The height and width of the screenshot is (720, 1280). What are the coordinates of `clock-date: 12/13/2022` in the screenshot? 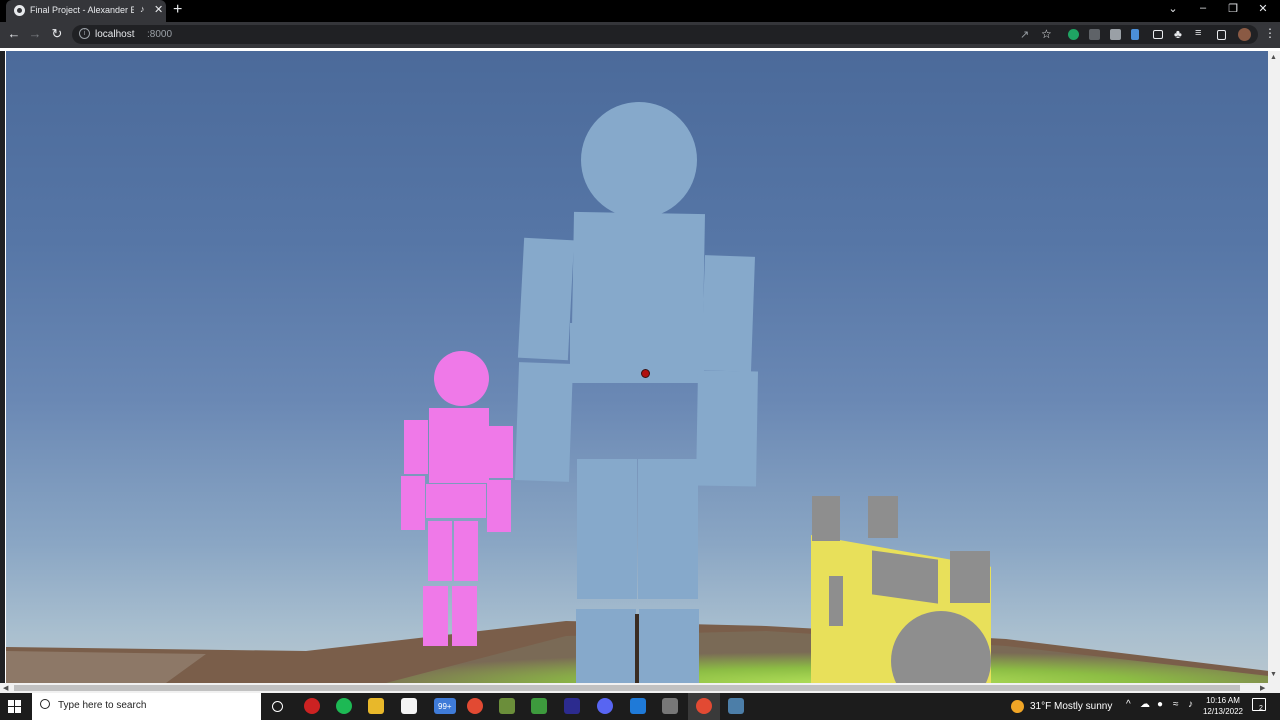 It's located at (1223, 711).